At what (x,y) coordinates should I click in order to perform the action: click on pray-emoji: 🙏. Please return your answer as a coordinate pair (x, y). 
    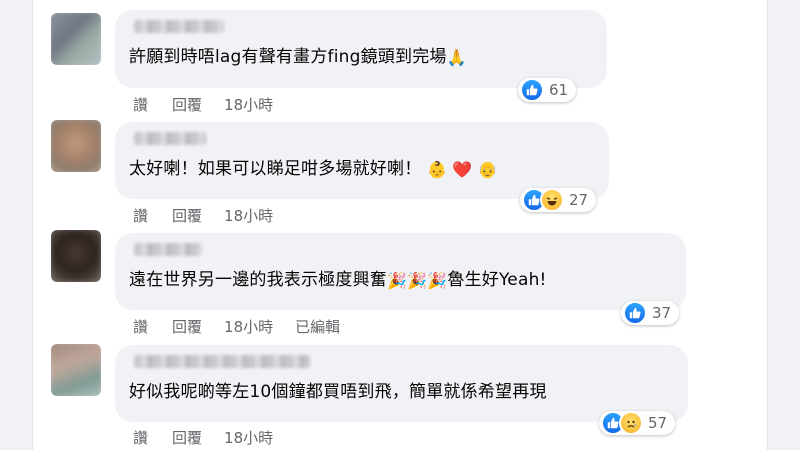
    Looking at the image, I should click on (456, 57).